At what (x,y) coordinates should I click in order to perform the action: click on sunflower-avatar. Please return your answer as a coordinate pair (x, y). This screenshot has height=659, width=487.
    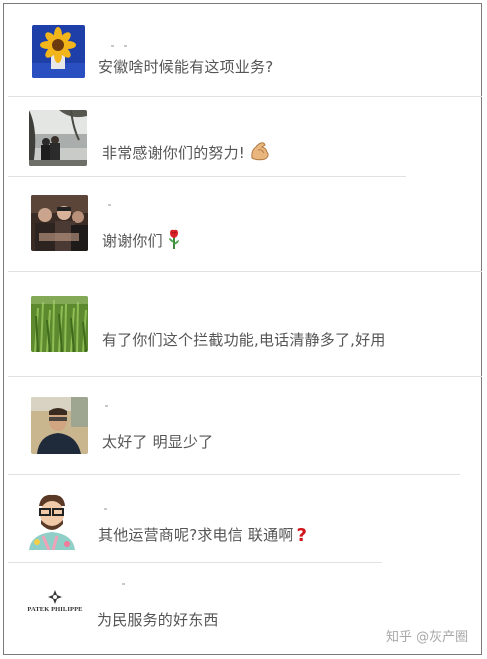
    Looking at the image, I should click on (58, 51).